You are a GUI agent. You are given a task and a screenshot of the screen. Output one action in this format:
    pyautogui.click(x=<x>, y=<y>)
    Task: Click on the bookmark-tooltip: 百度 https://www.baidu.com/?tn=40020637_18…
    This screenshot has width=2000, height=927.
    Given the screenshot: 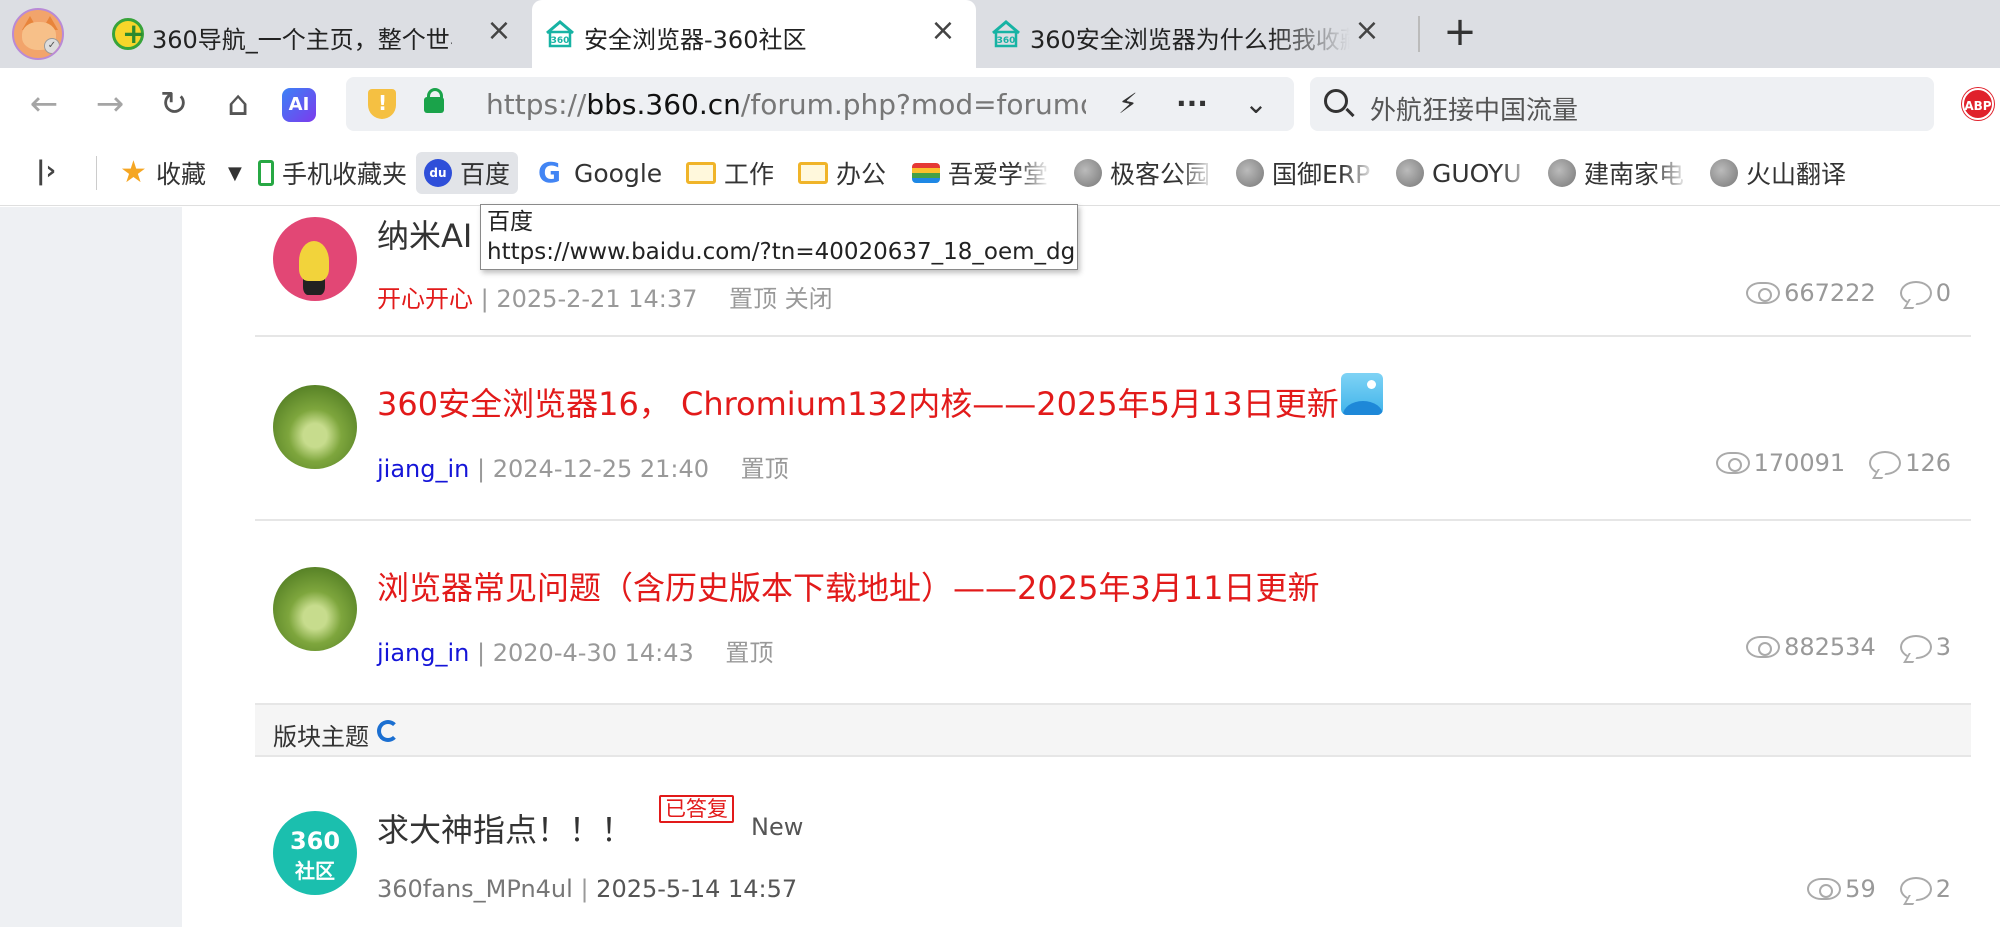 What is the action you would take?
    pyautogui.click(x=779, y=237)
    